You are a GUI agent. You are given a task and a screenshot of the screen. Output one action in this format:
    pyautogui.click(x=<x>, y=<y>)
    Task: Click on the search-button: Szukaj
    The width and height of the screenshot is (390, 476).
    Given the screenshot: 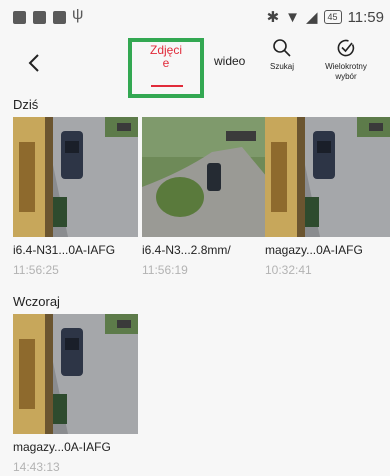 What is the action you would take?
    pyautogui.click(x=282, y=54)
    